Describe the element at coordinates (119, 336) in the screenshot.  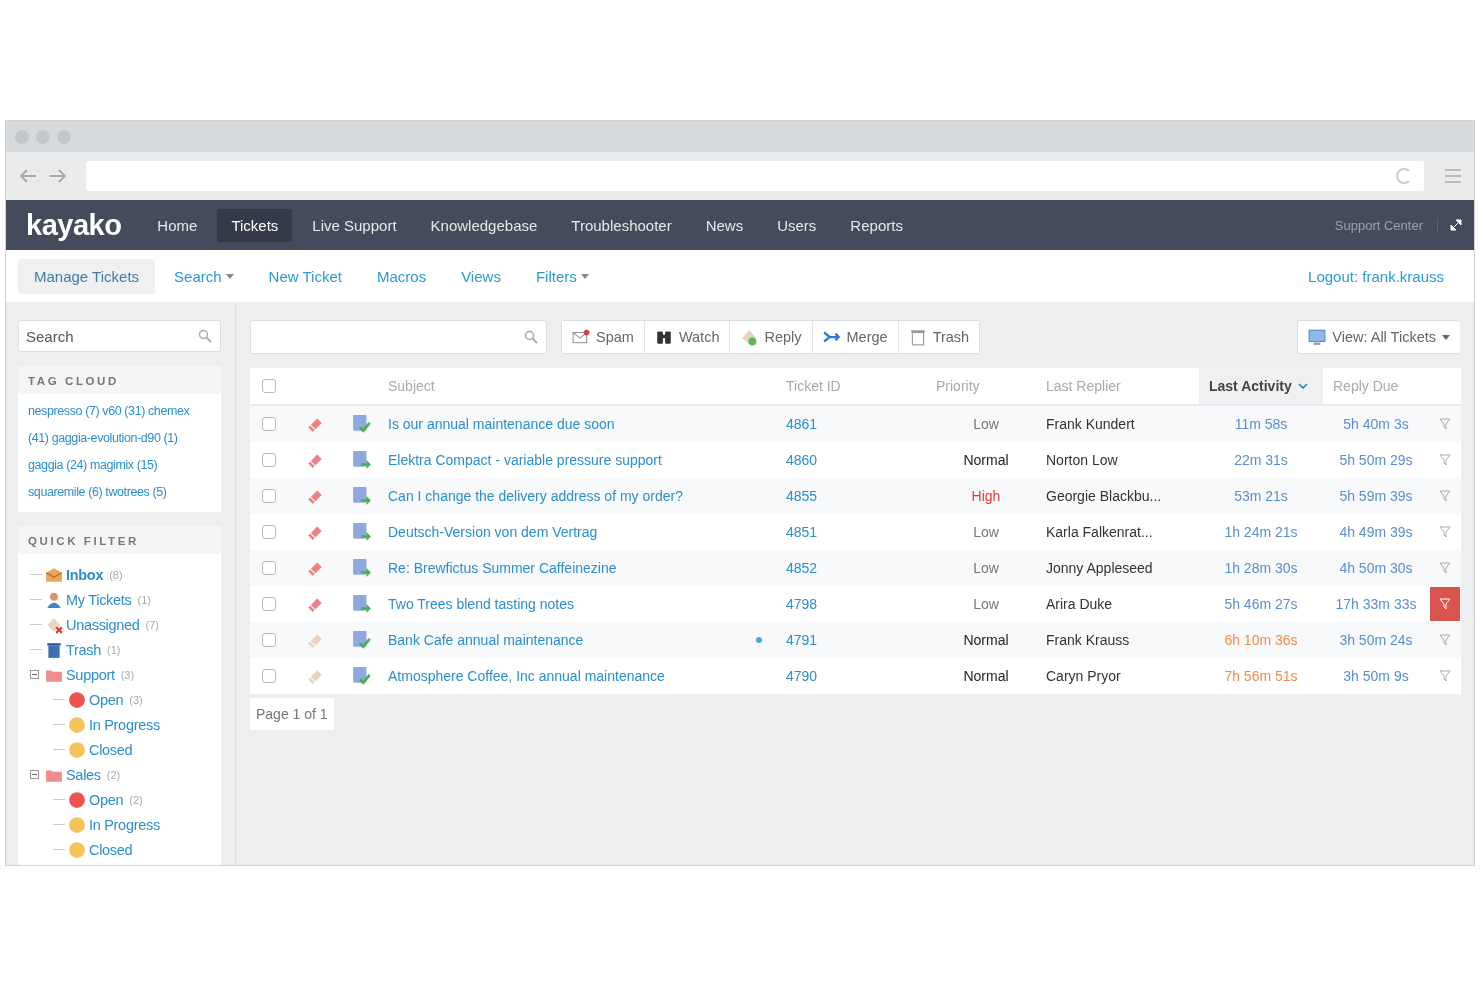
I see `search-field: Search` at that location.